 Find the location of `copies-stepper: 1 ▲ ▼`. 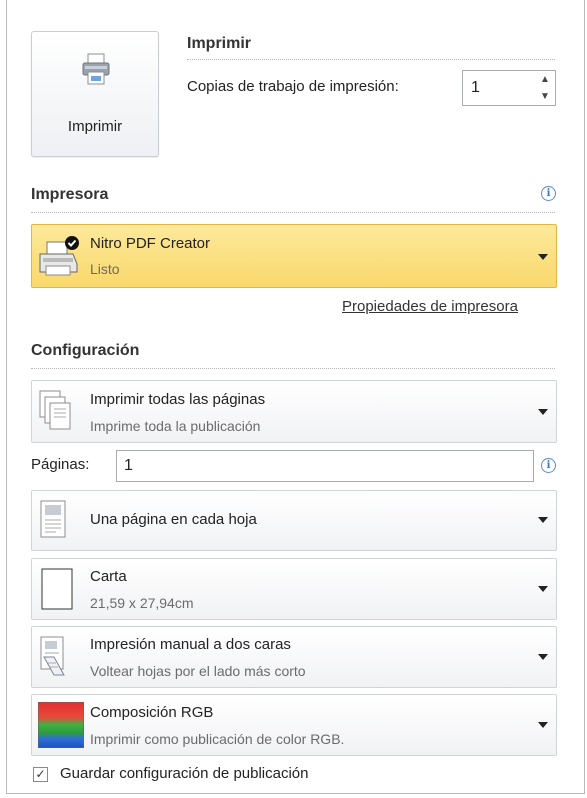

copies-stepper: 1 ▲ ▼ is located at coordinates (509, 88).